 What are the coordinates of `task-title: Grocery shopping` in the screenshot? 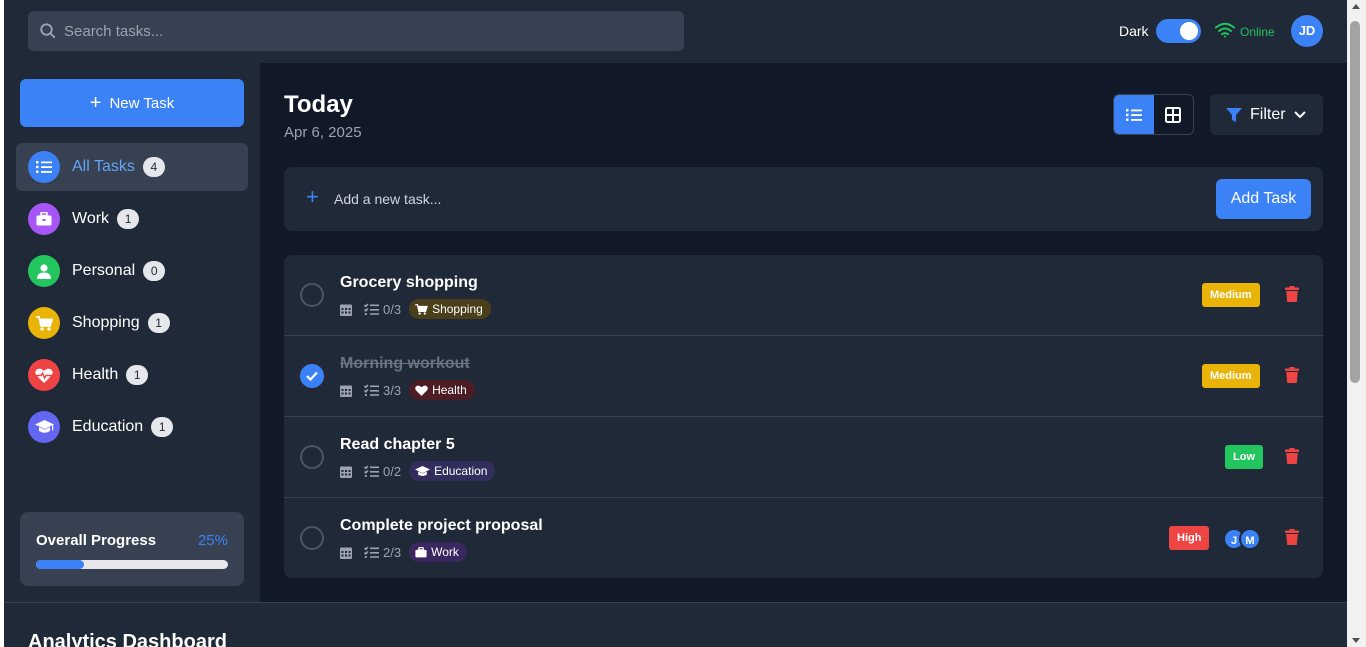 It's located at (409, 282).